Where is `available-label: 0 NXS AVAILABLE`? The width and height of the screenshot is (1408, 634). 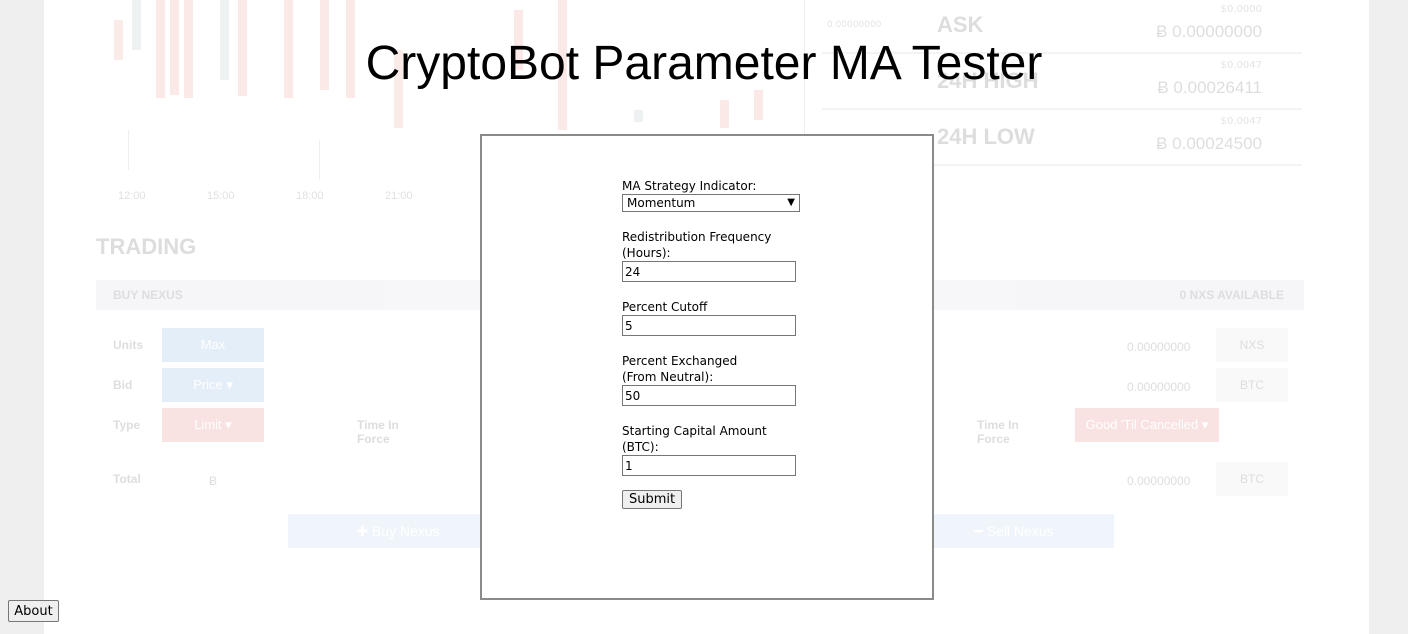
available-label: 0 NXS AVAILABLE is located at coordinates (1231, 295).